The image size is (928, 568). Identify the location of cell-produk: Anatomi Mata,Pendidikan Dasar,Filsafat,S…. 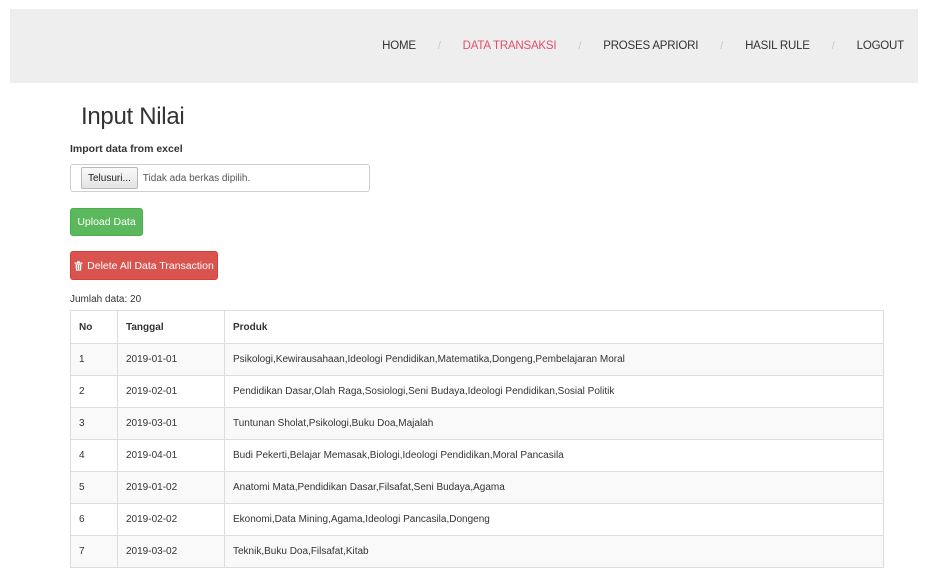
(554, 487).